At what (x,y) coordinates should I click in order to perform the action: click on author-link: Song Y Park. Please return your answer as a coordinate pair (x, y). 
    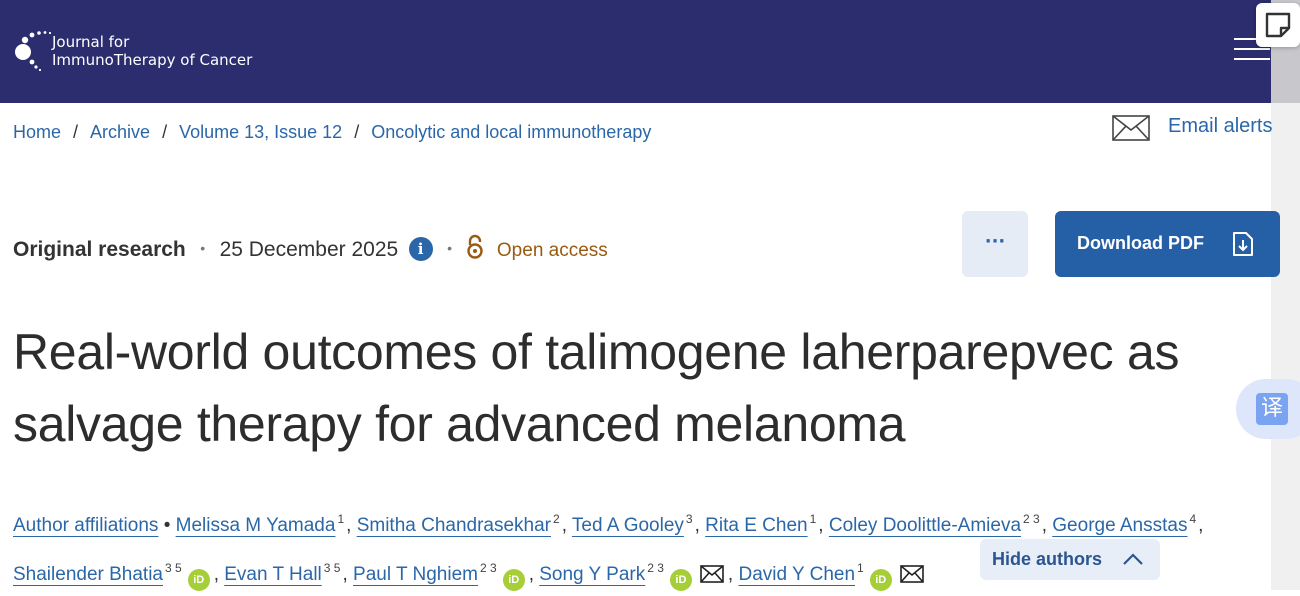
    Looking at the image, I should click on (592, 574).